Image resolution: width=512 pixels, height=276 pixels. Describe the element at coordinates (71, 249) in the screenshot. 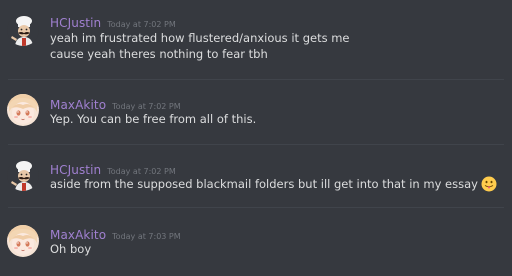

I see `message-text: Oh boy` at that location.